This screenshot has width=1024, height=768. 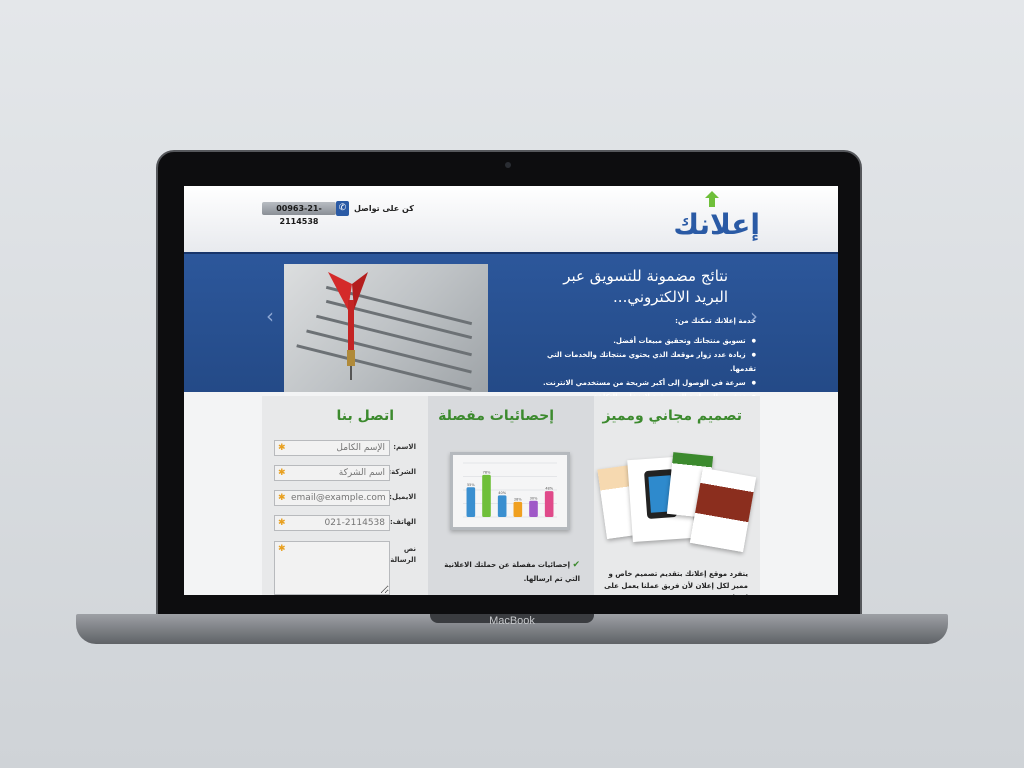 What do you see at coordinates (508, 165) in the screenshot?
I see `webcam` at bounding box center [508, 165].